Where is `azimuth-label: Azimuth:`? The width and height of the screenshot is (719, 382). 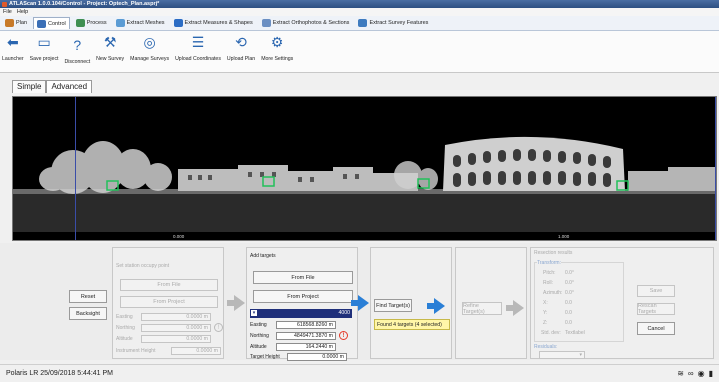
azimuth-label: Azimuth: is located at coordinates (553, 293).